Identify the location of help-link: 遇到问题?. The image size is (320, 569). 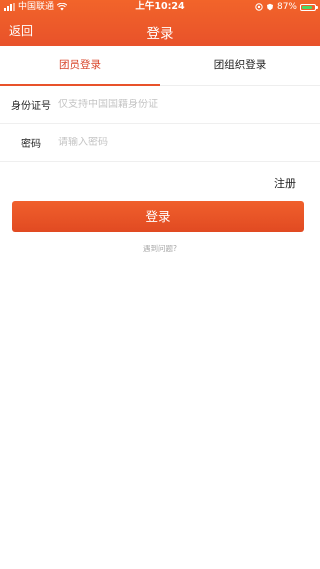
(160, 248).